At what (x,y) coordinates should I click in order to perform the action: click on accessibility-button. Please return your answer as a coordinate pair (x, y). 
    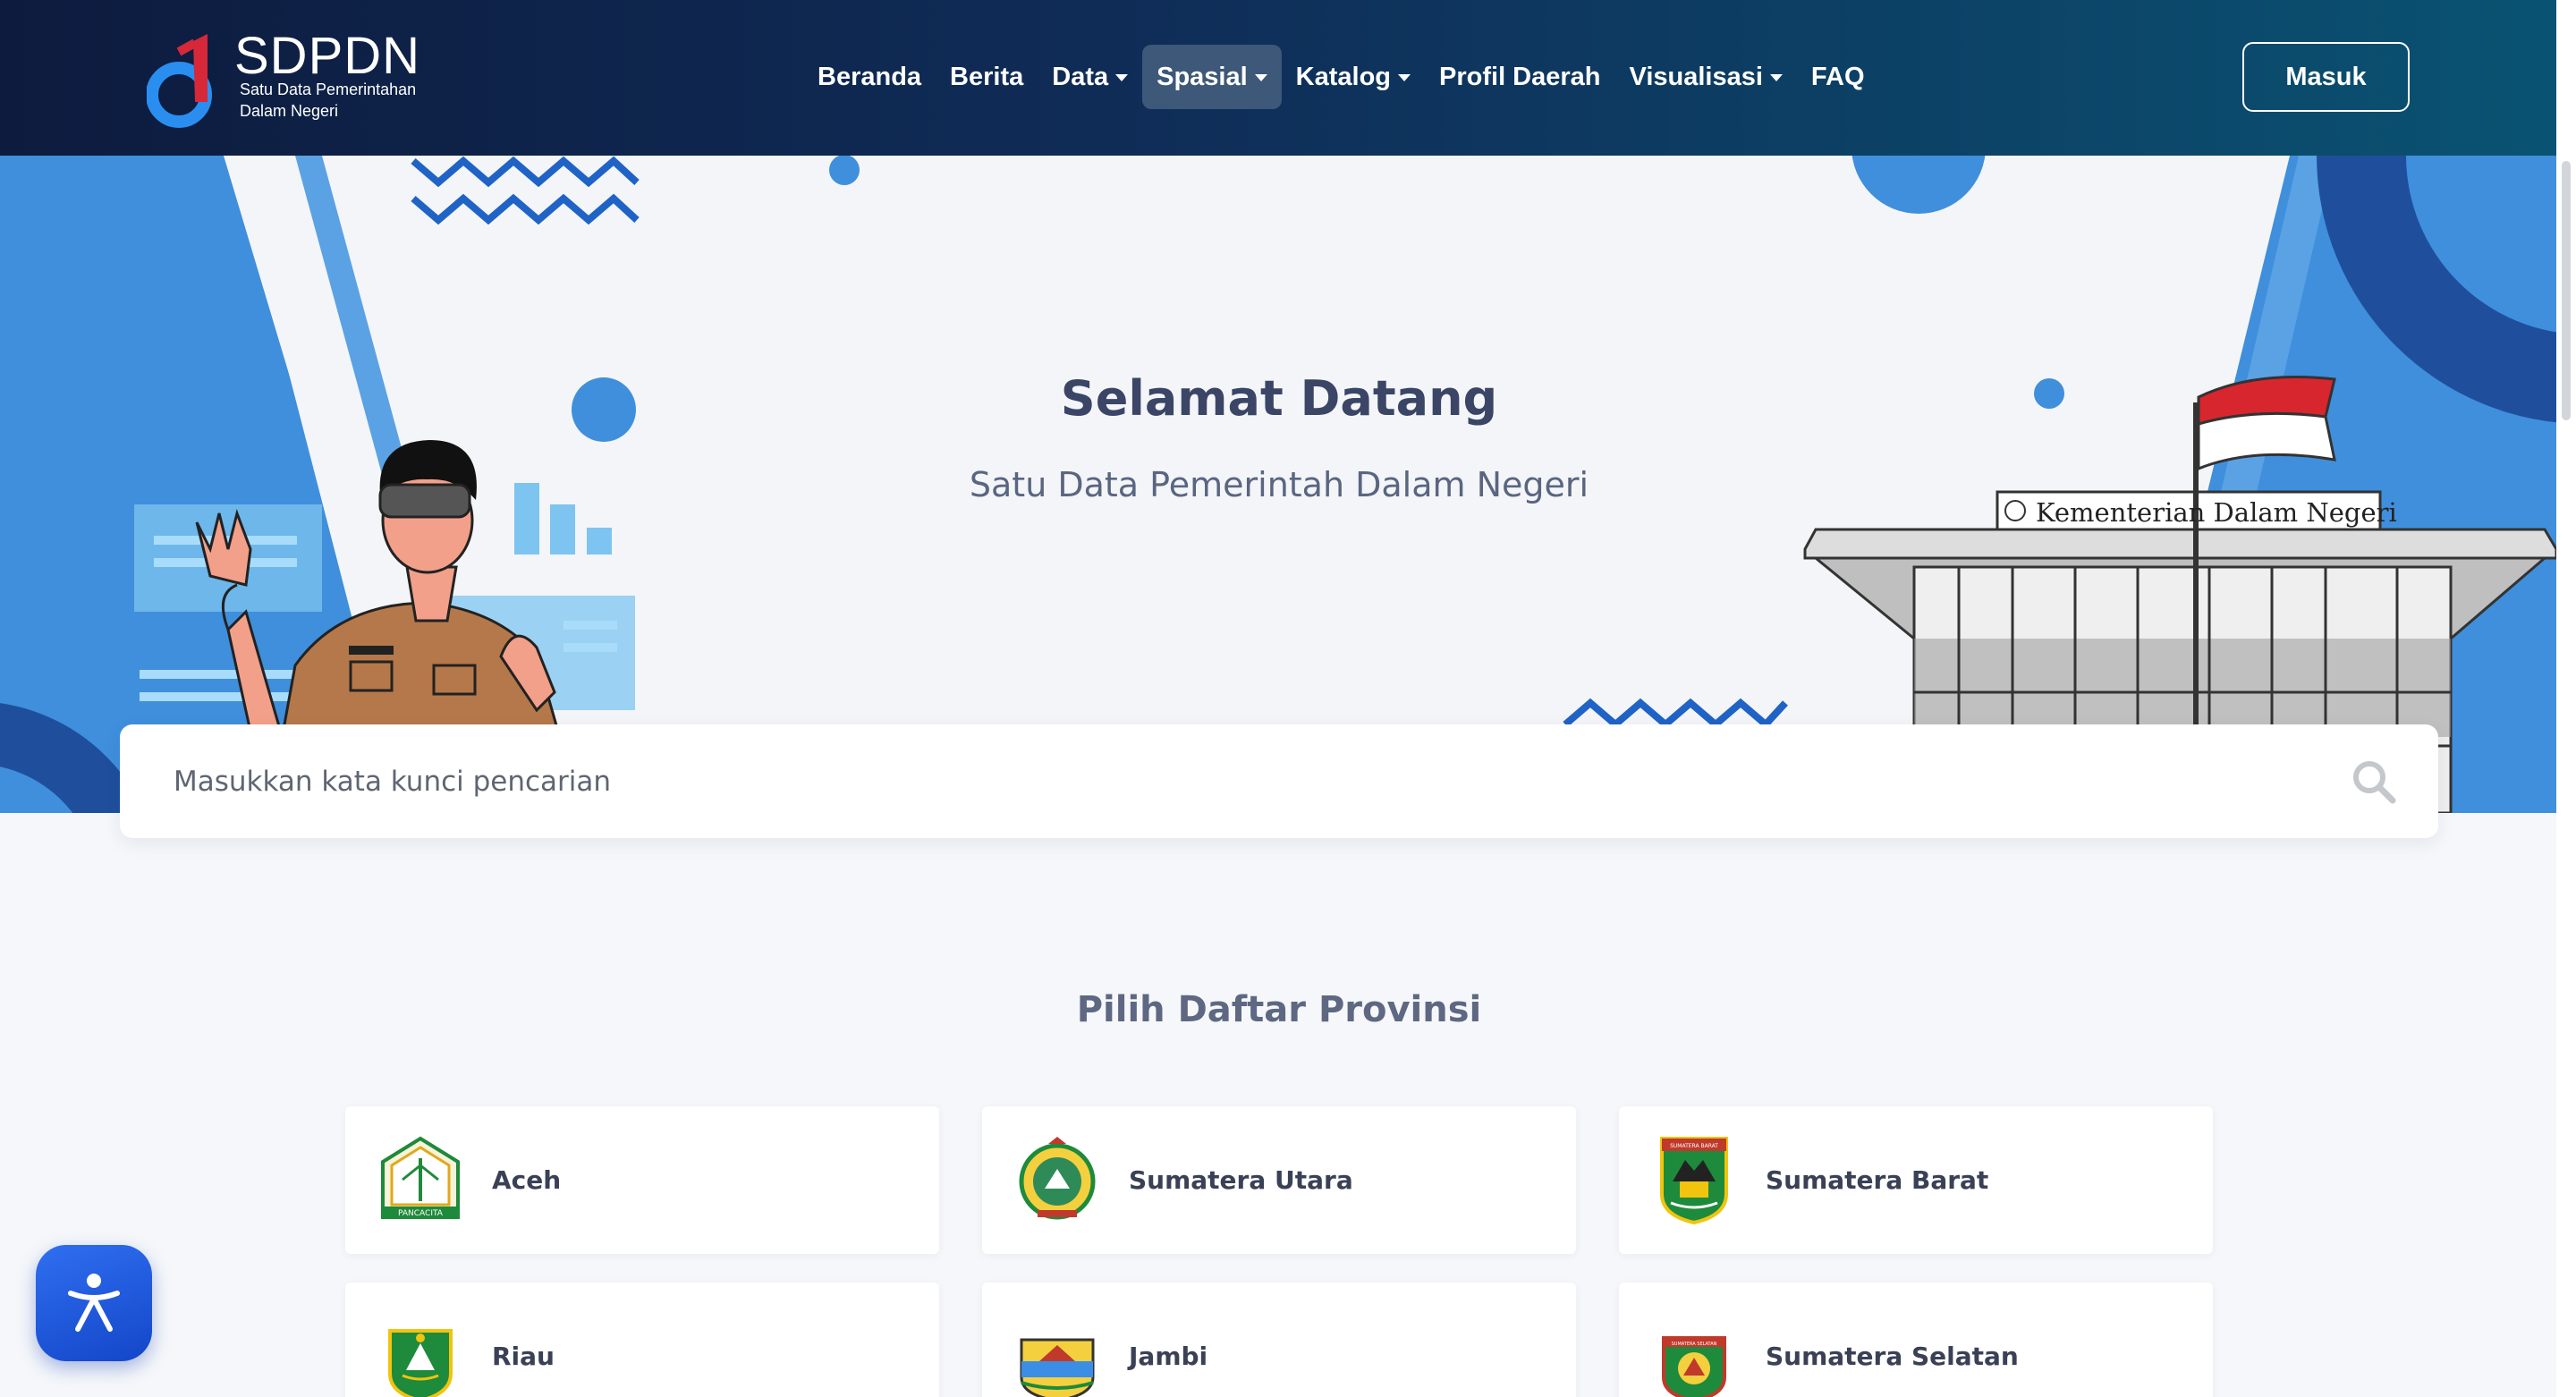
    Looking at the image, I should click on (94, 1303).